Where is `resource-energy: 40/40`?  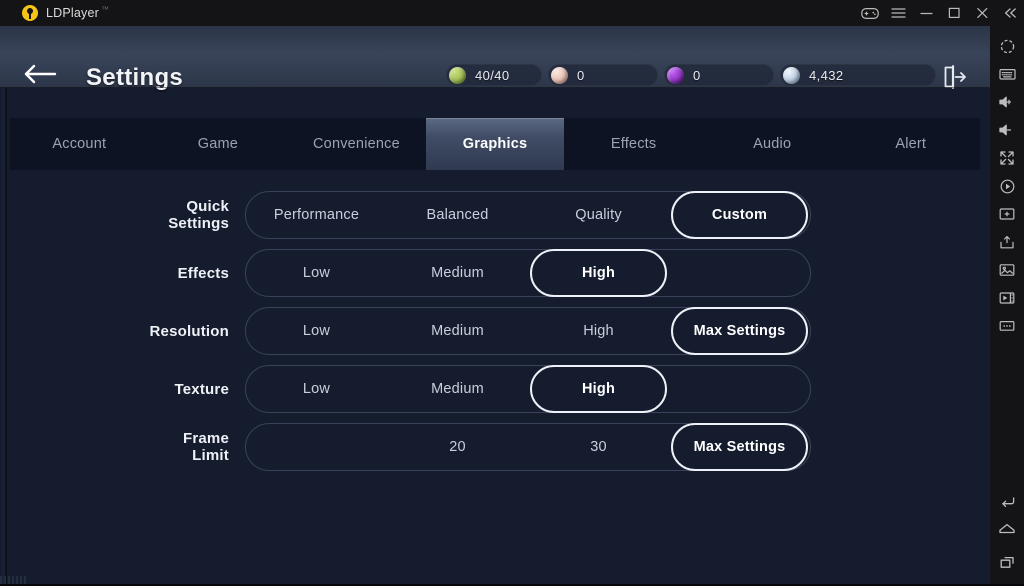
resource-energy: 40/40 is located at coordinates (494, 75).